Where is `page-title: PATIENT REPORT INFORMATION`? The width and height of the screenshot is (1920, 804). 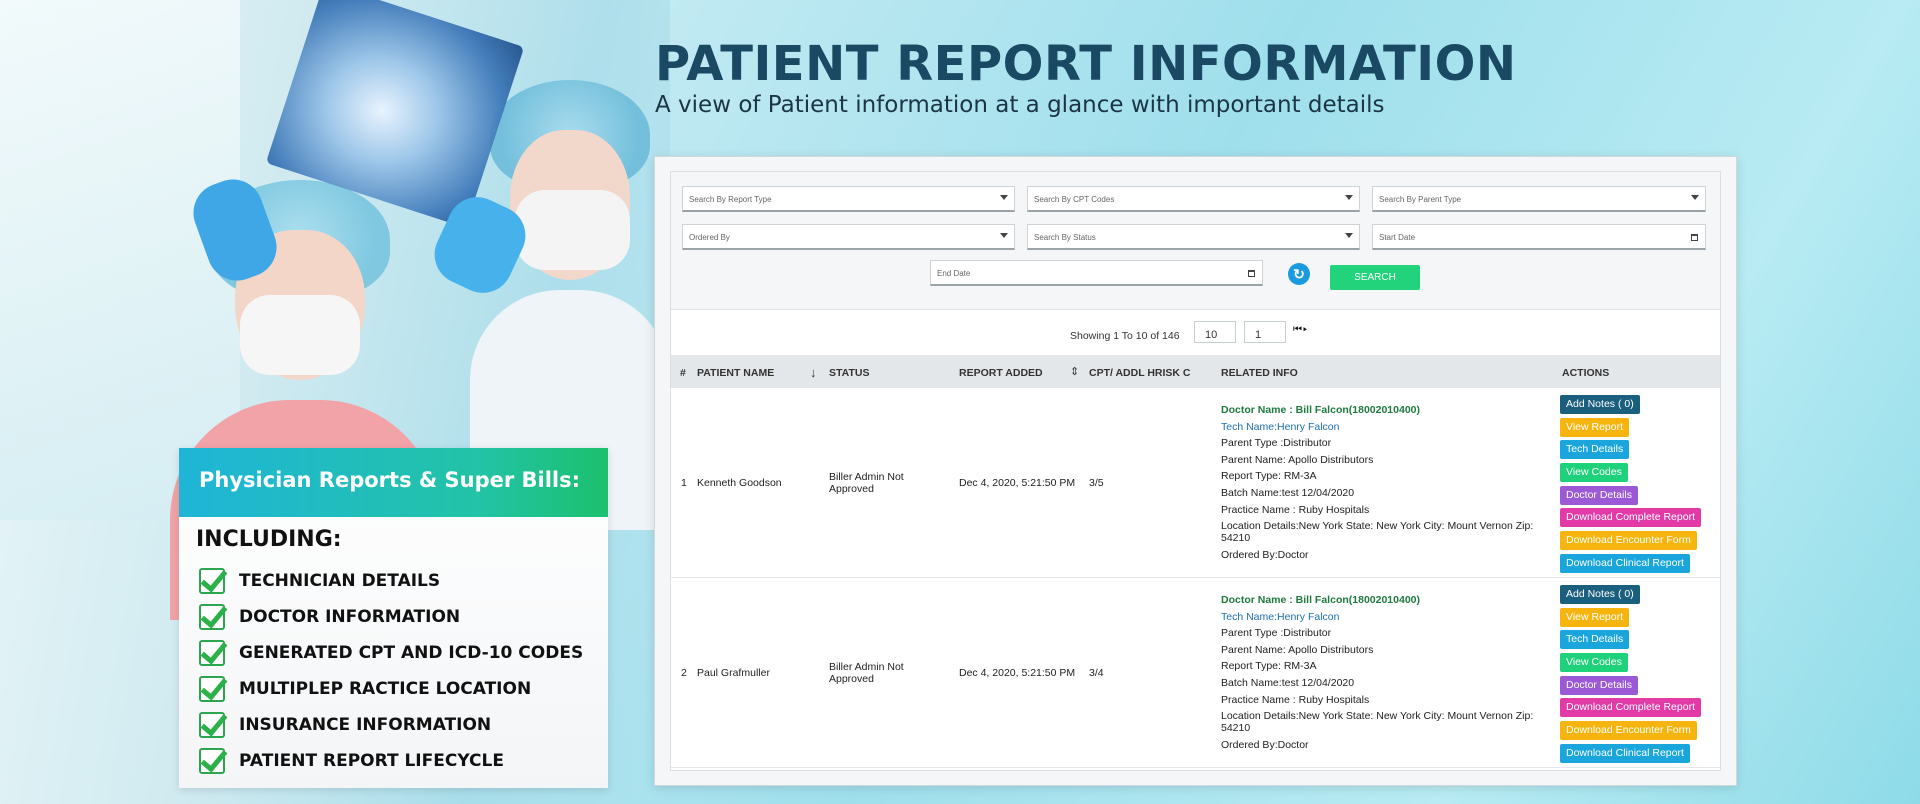
page-title: PATIENT REPORT INFORMATION is located at coordinates (1086, 64).